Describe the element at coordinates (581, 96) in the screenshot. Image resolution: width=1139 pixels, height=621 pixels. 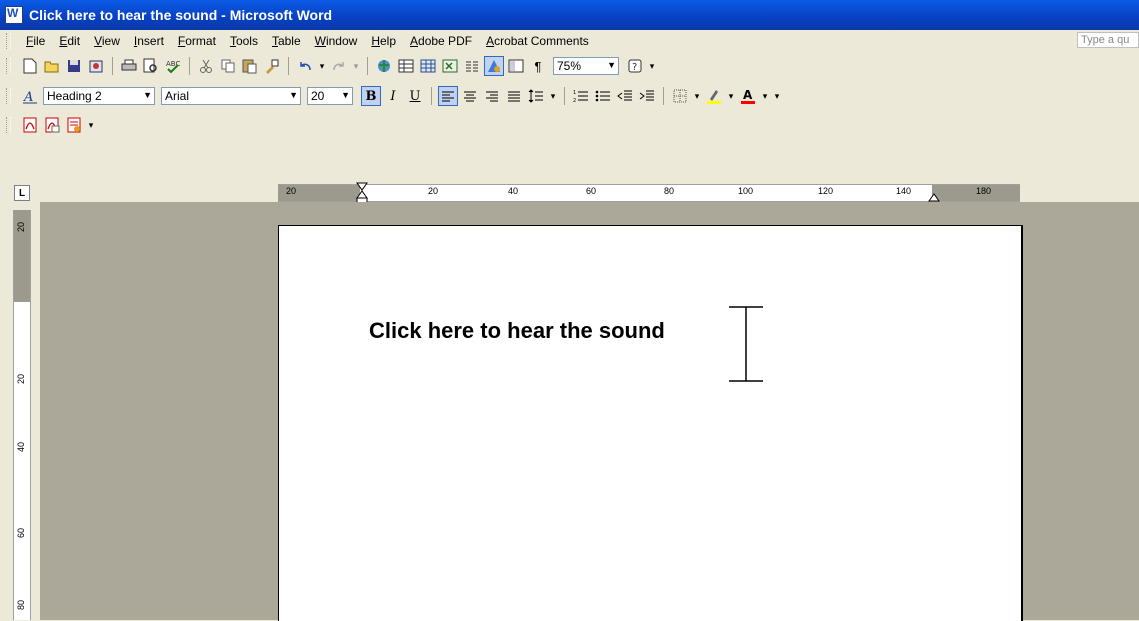
I see `numbering-icon: 12` at that location.